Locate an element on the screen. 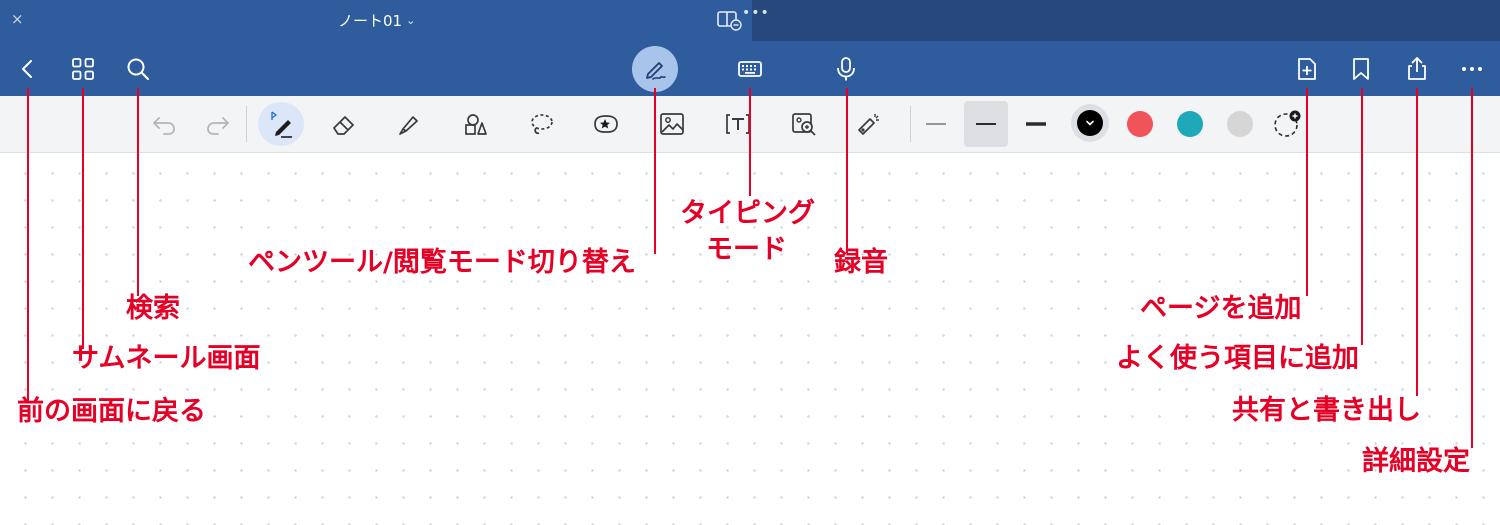 This screenshot has width=1500, height=525. callout-line-typing is located at coordinates (750, 142).